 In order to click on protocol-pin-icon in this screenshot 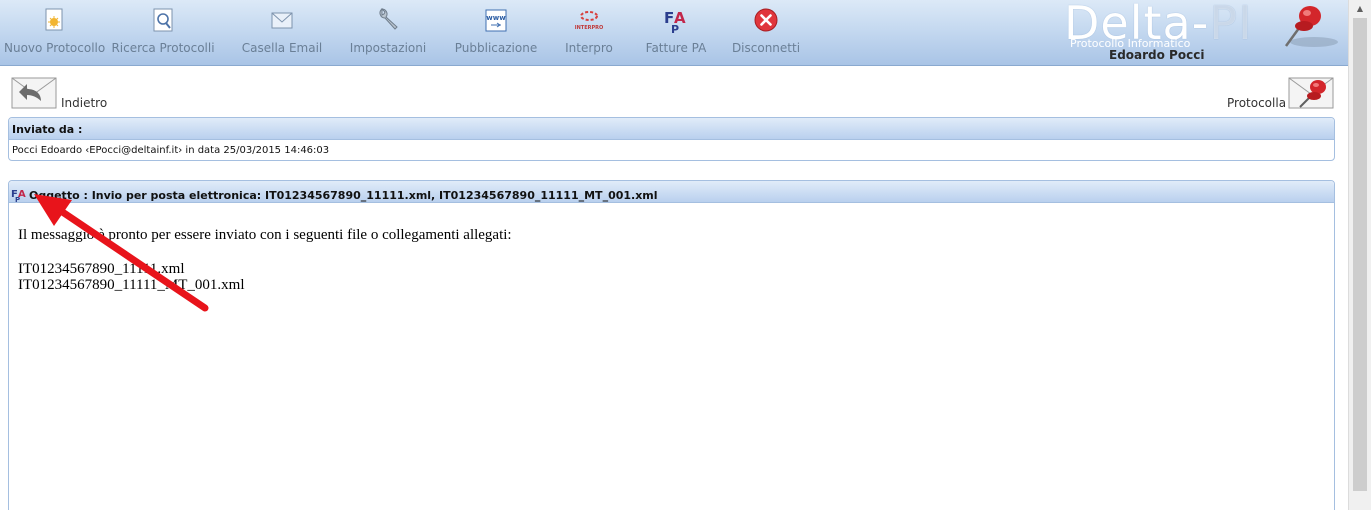, I will do `click(1311, 93)`.